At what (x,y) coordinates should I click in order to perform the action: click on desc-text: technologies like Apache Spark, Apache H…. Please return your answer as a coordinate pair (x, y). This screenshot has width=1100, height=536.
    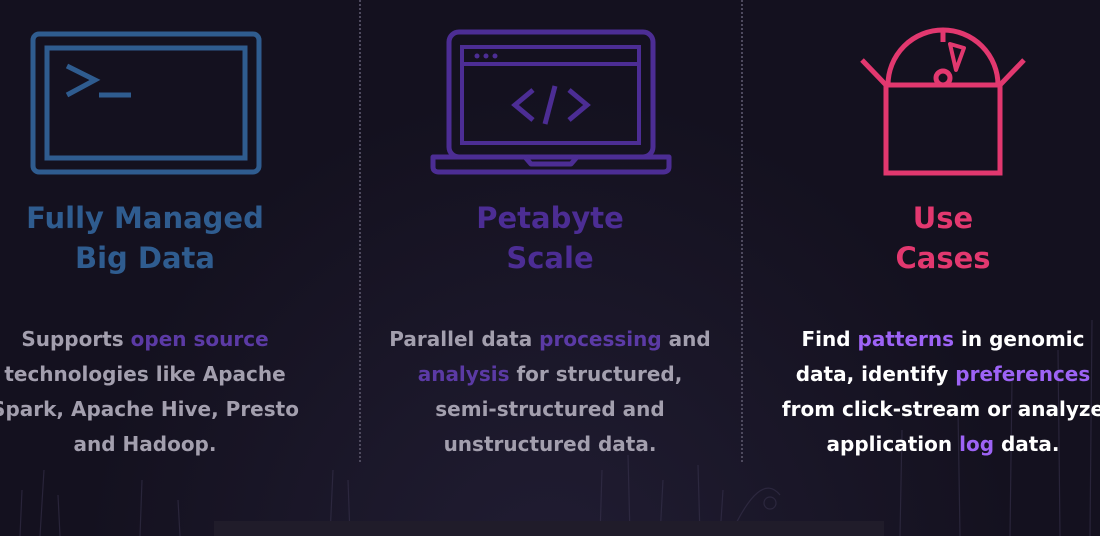
    Looking at the image, I should click on (149, 409).